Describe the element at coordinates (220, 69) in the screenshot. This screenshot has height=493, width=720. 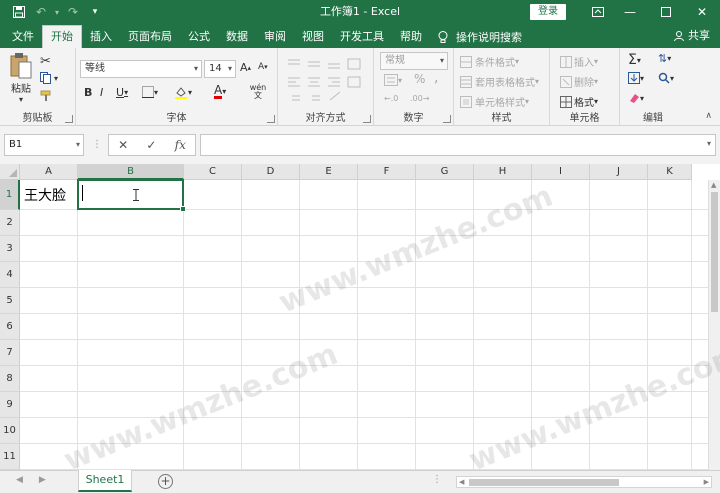
I see `font-size-combo: 14 ▾` at that location.